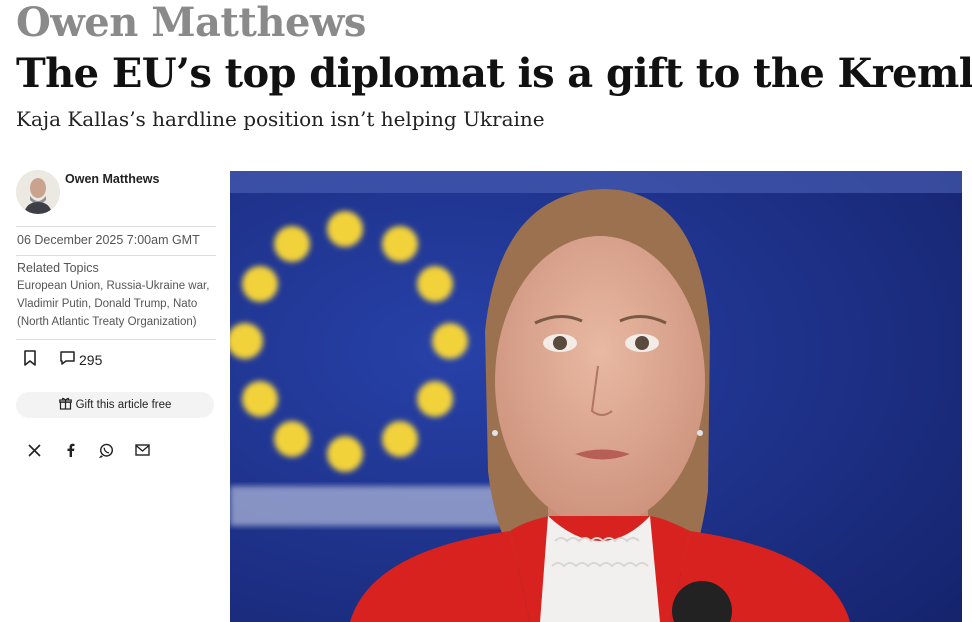 Image resolution: width=972 pixels, height=622 pixels. I want to click on whatsapp-icon, so click(106, 450).